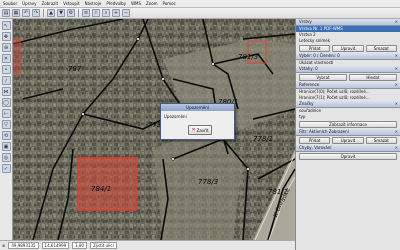 The image size is (400, 250). What do you see at coordinates (381, 140) in the screenshot?
I see `delete-filter-button: Smazat` at bounding box center [381, 140].